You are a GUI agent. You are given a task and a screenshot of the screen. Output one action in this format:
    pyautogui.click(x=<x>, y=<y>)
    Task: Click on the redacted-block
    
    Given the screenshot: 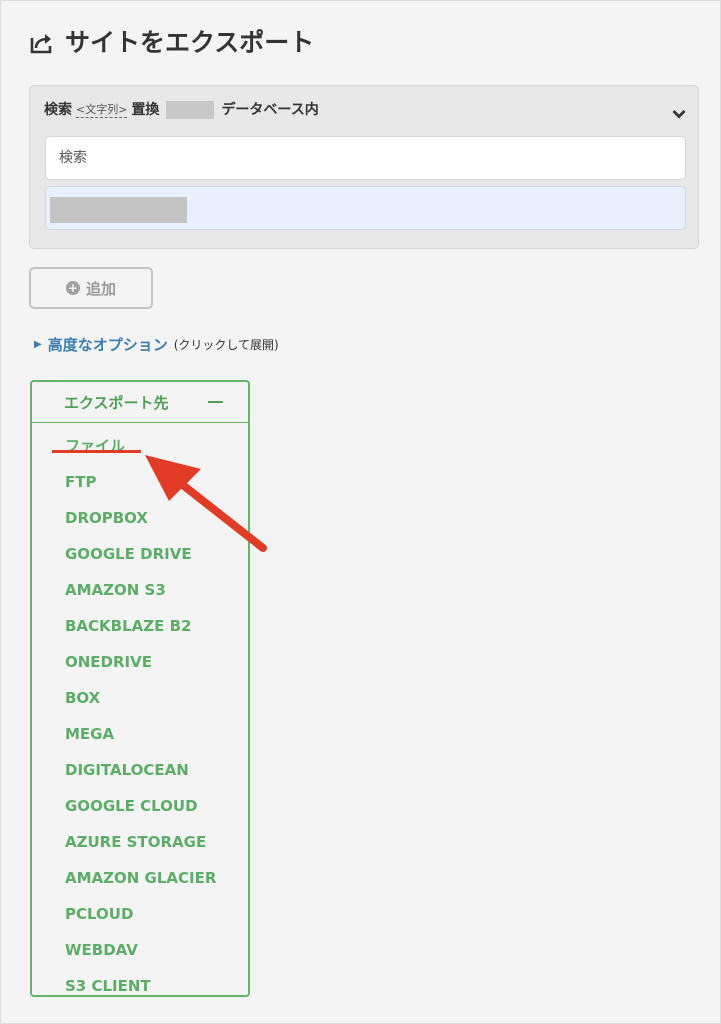 What is the action you would take?
    pyautogui.click(x=190, y=110)
    